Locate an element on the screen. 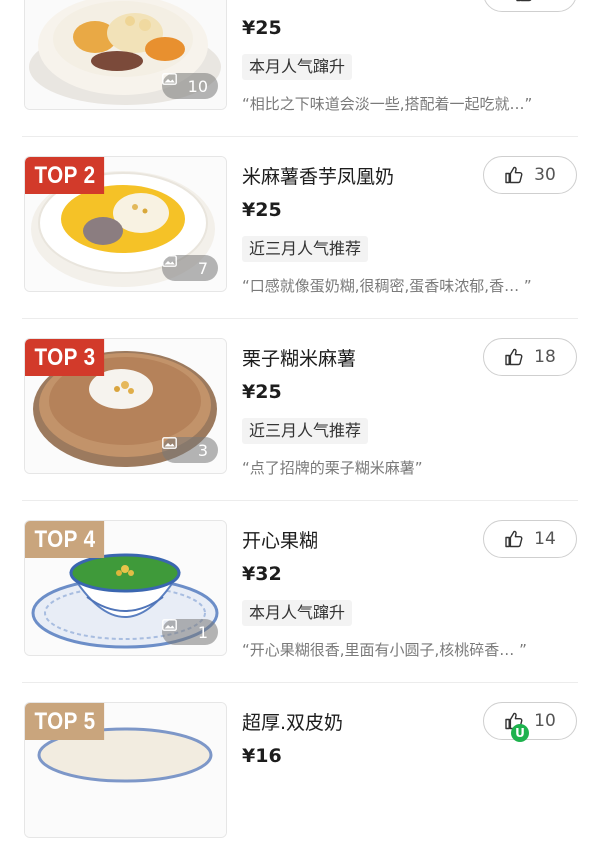 The width and height of the screenshot is (600, 865). dish-name: 米麻薯香芋凤凰奶 is located at coordinates (318, 175).